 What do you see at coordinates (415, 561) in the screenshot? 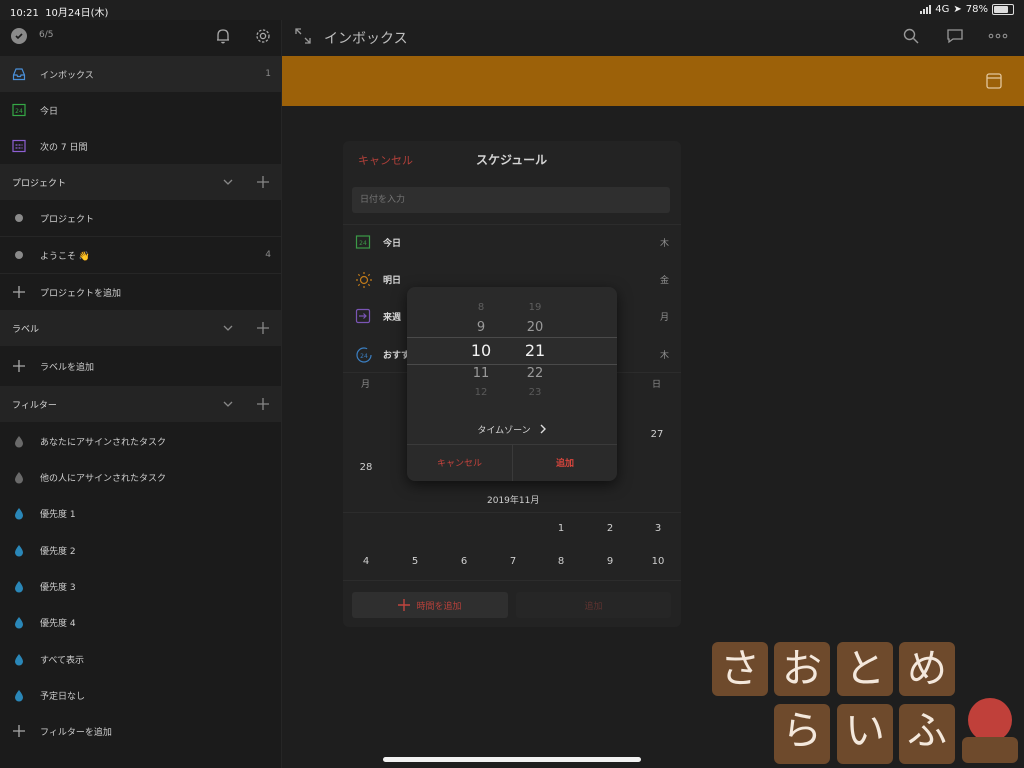
I see `calendar-day: 5` at bounding box center [415, 561].